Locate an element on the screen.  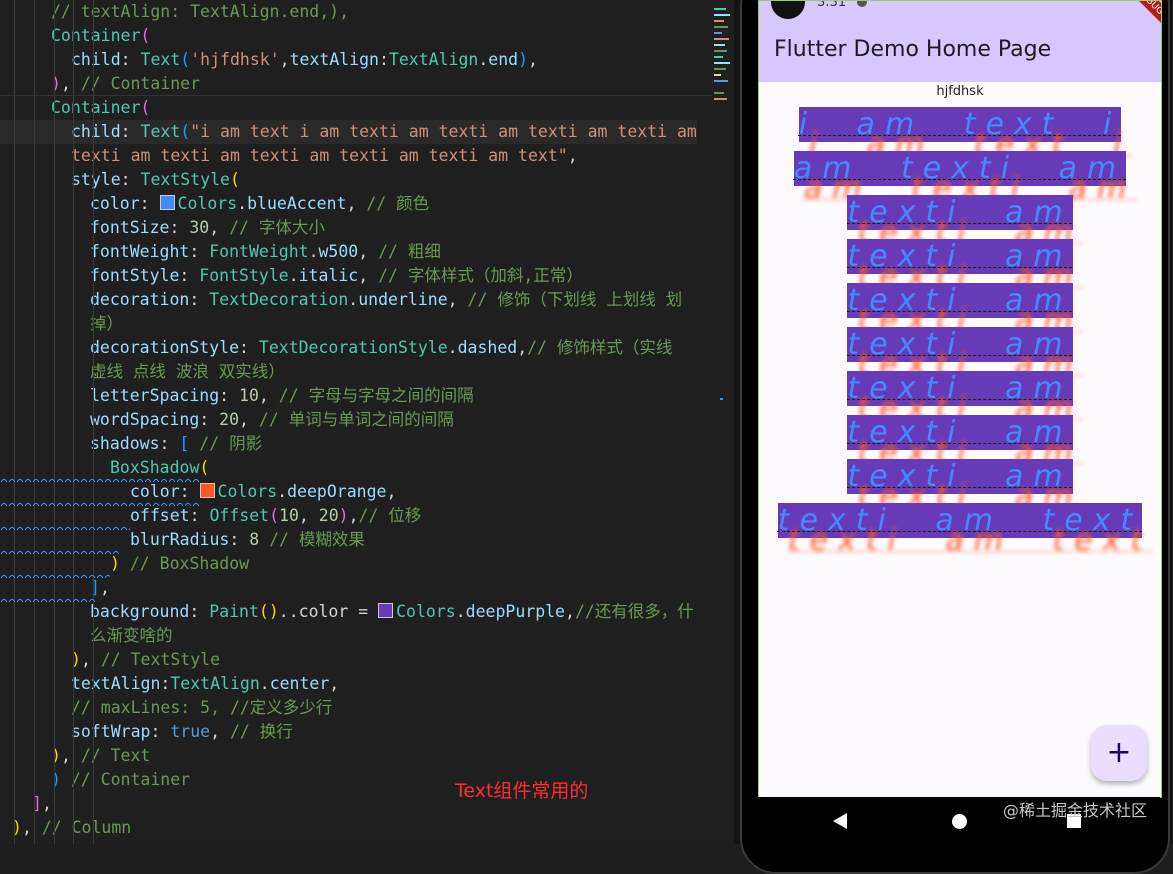
floating-action-button: + is located at coordinates (1119, 753).